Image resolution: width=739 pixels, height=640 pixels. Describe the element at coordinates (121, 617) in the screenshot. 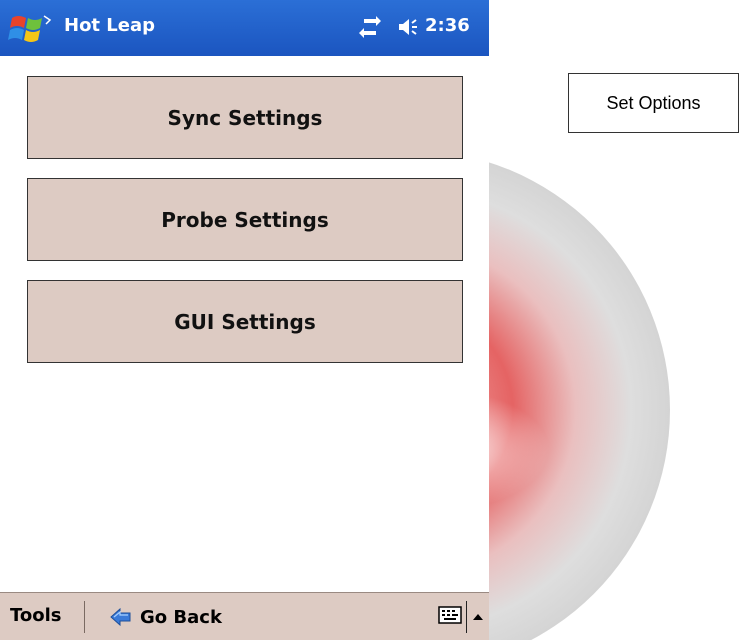

I see `back-arrow-icon` at that location.